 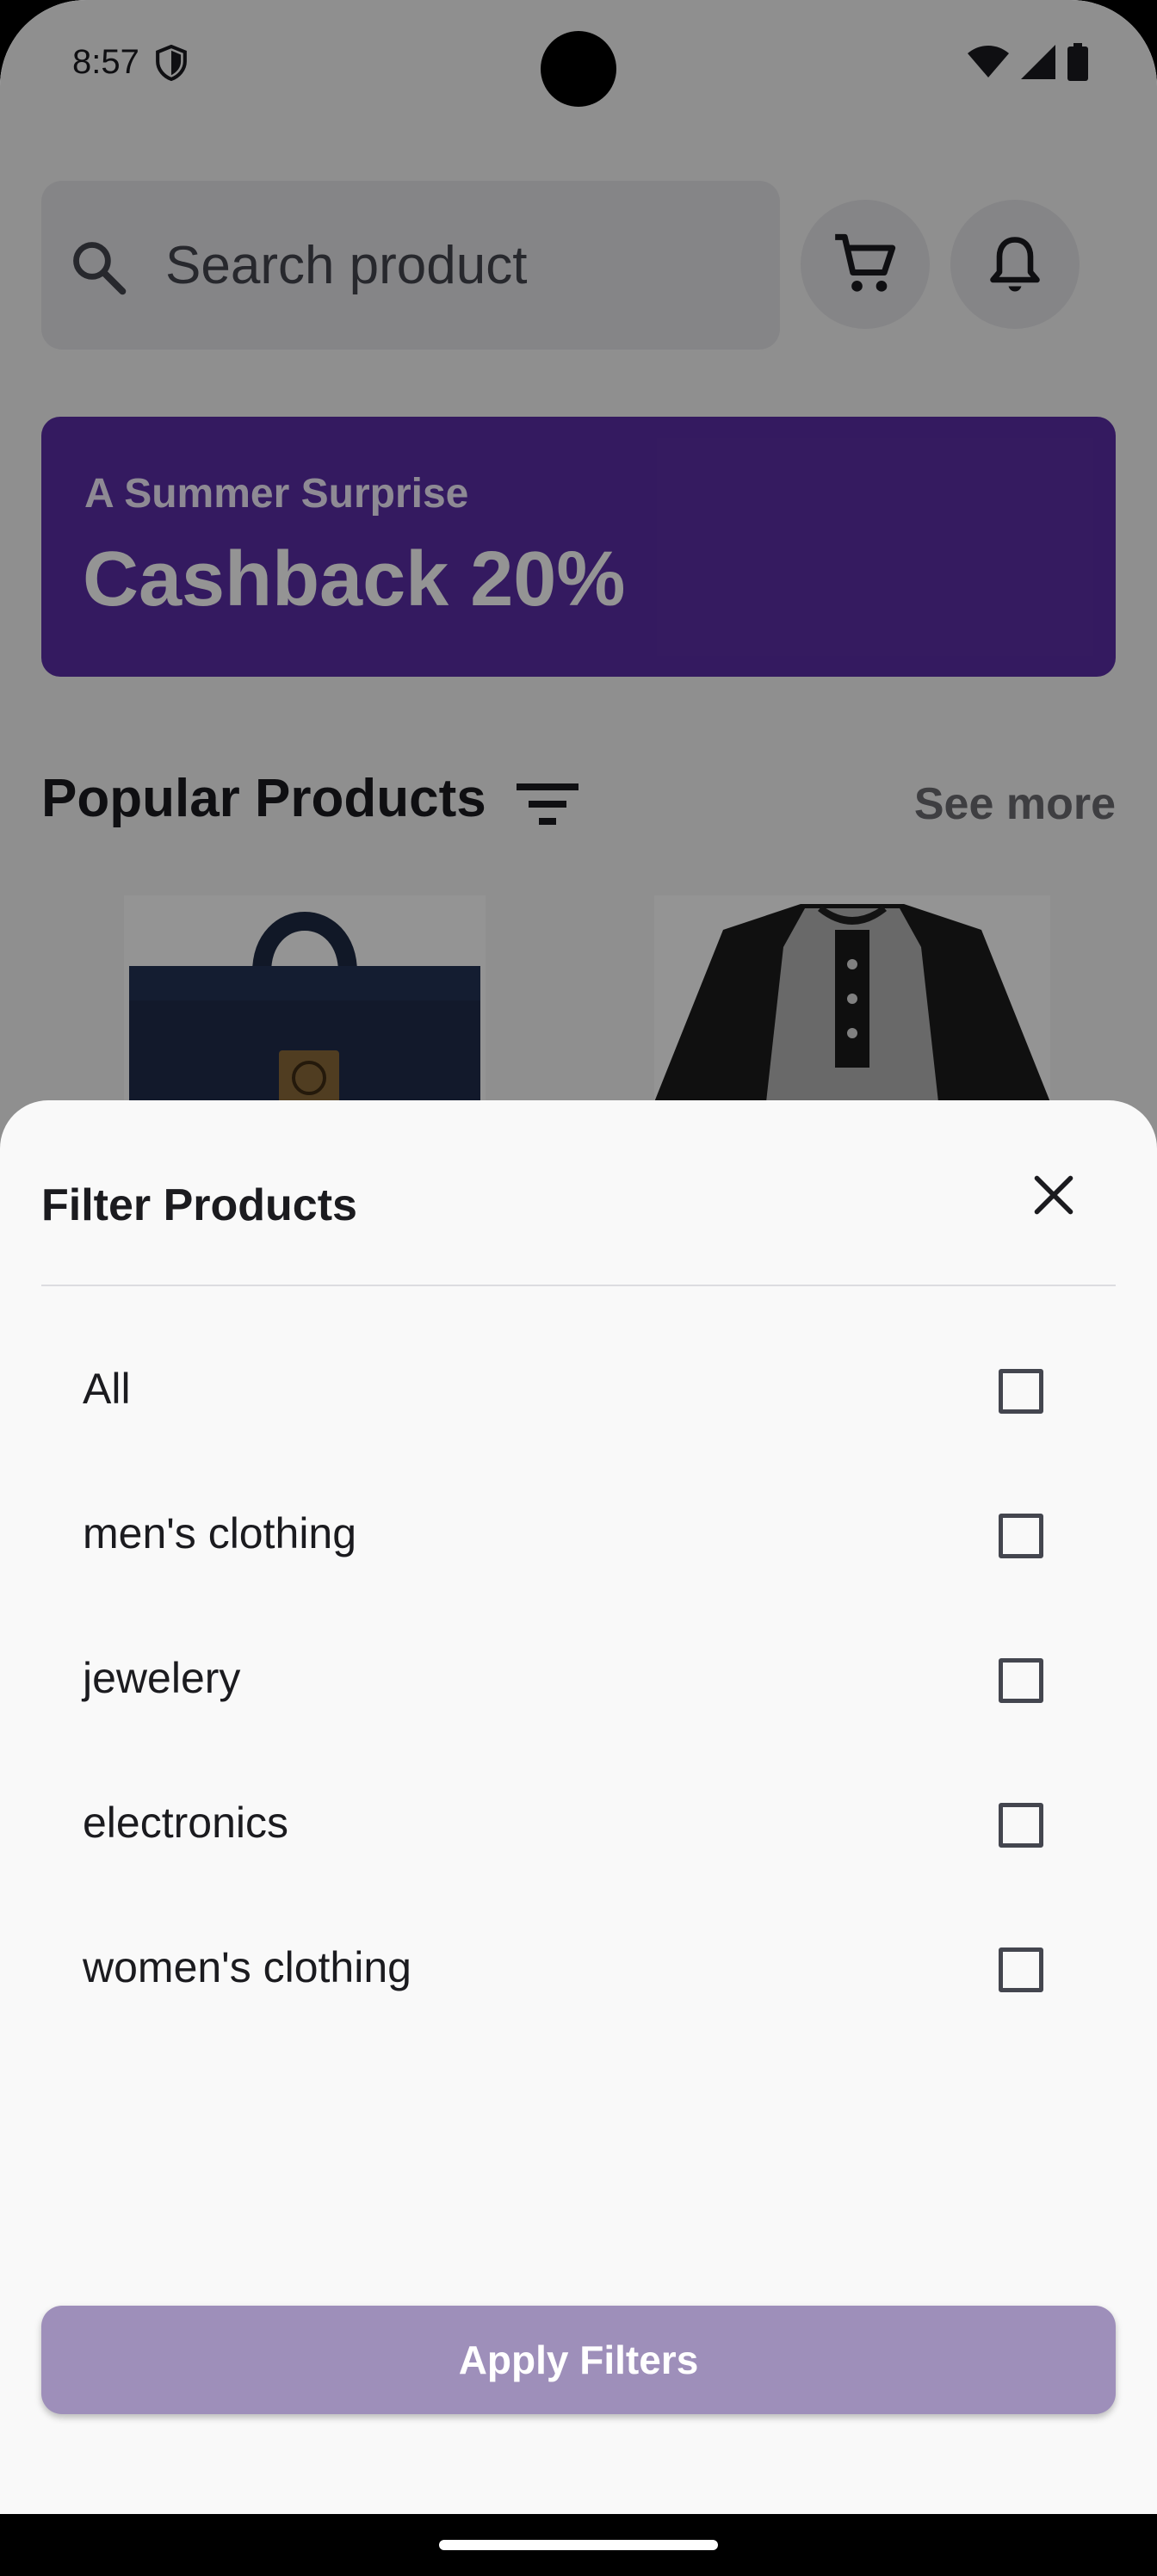 What do you see at coordinates (579, 1834) in the screenshot?
I see `filter-option-electronics: electronics` at bounding box center [579, 1834].